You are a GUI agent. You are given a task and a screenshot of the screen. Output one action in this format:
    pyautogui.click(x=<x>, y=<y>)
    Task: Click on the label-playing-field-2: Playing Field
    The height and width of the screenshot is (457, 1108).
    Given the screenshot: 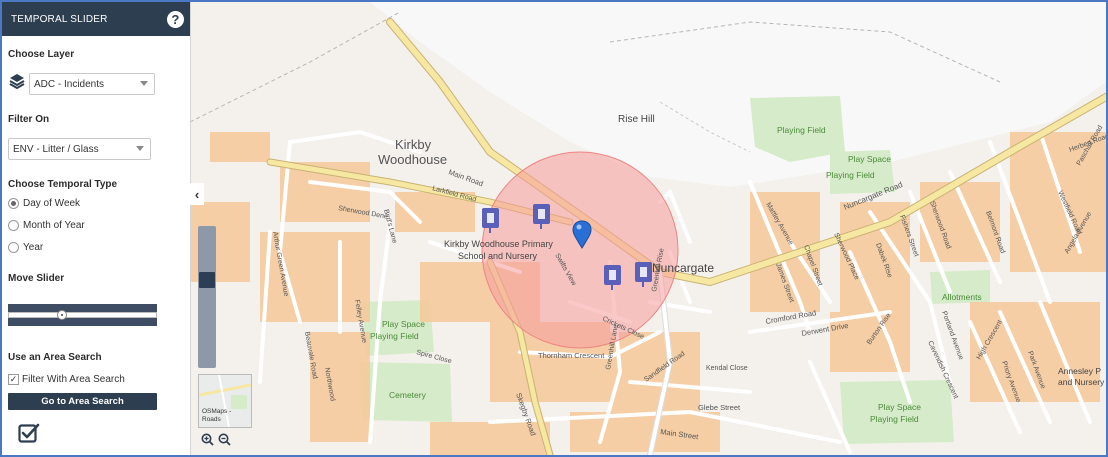 What is the action you would take?
    pyautogui.click(x=850, y=175)
    